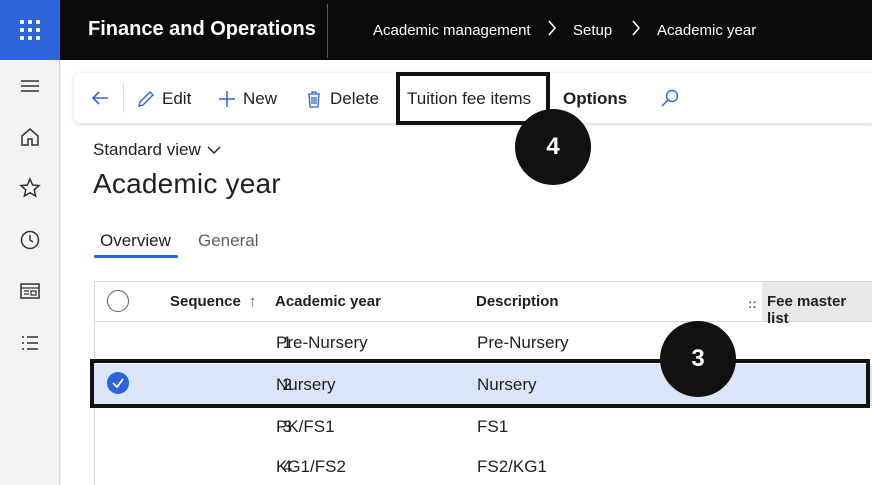 This screenshot has height=485, width=872. Describe the element at coordinates (706, 30) in the screenshot. I see `breadcrumb-academic-year: Academic year` at that location.